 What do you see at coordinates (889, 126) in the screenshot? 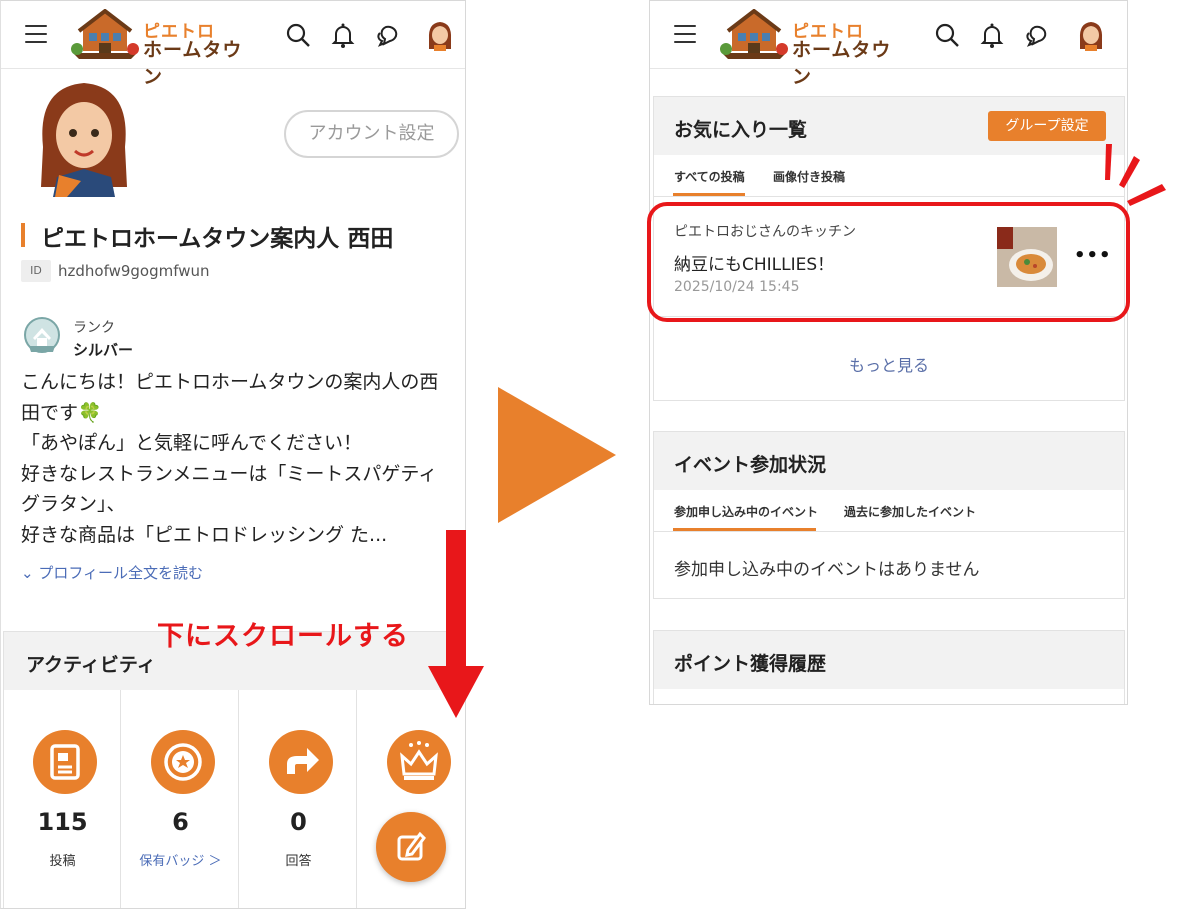
I see `favorites-header: お気に入り一覧 グループ設定` at bounding box center [889, 126].